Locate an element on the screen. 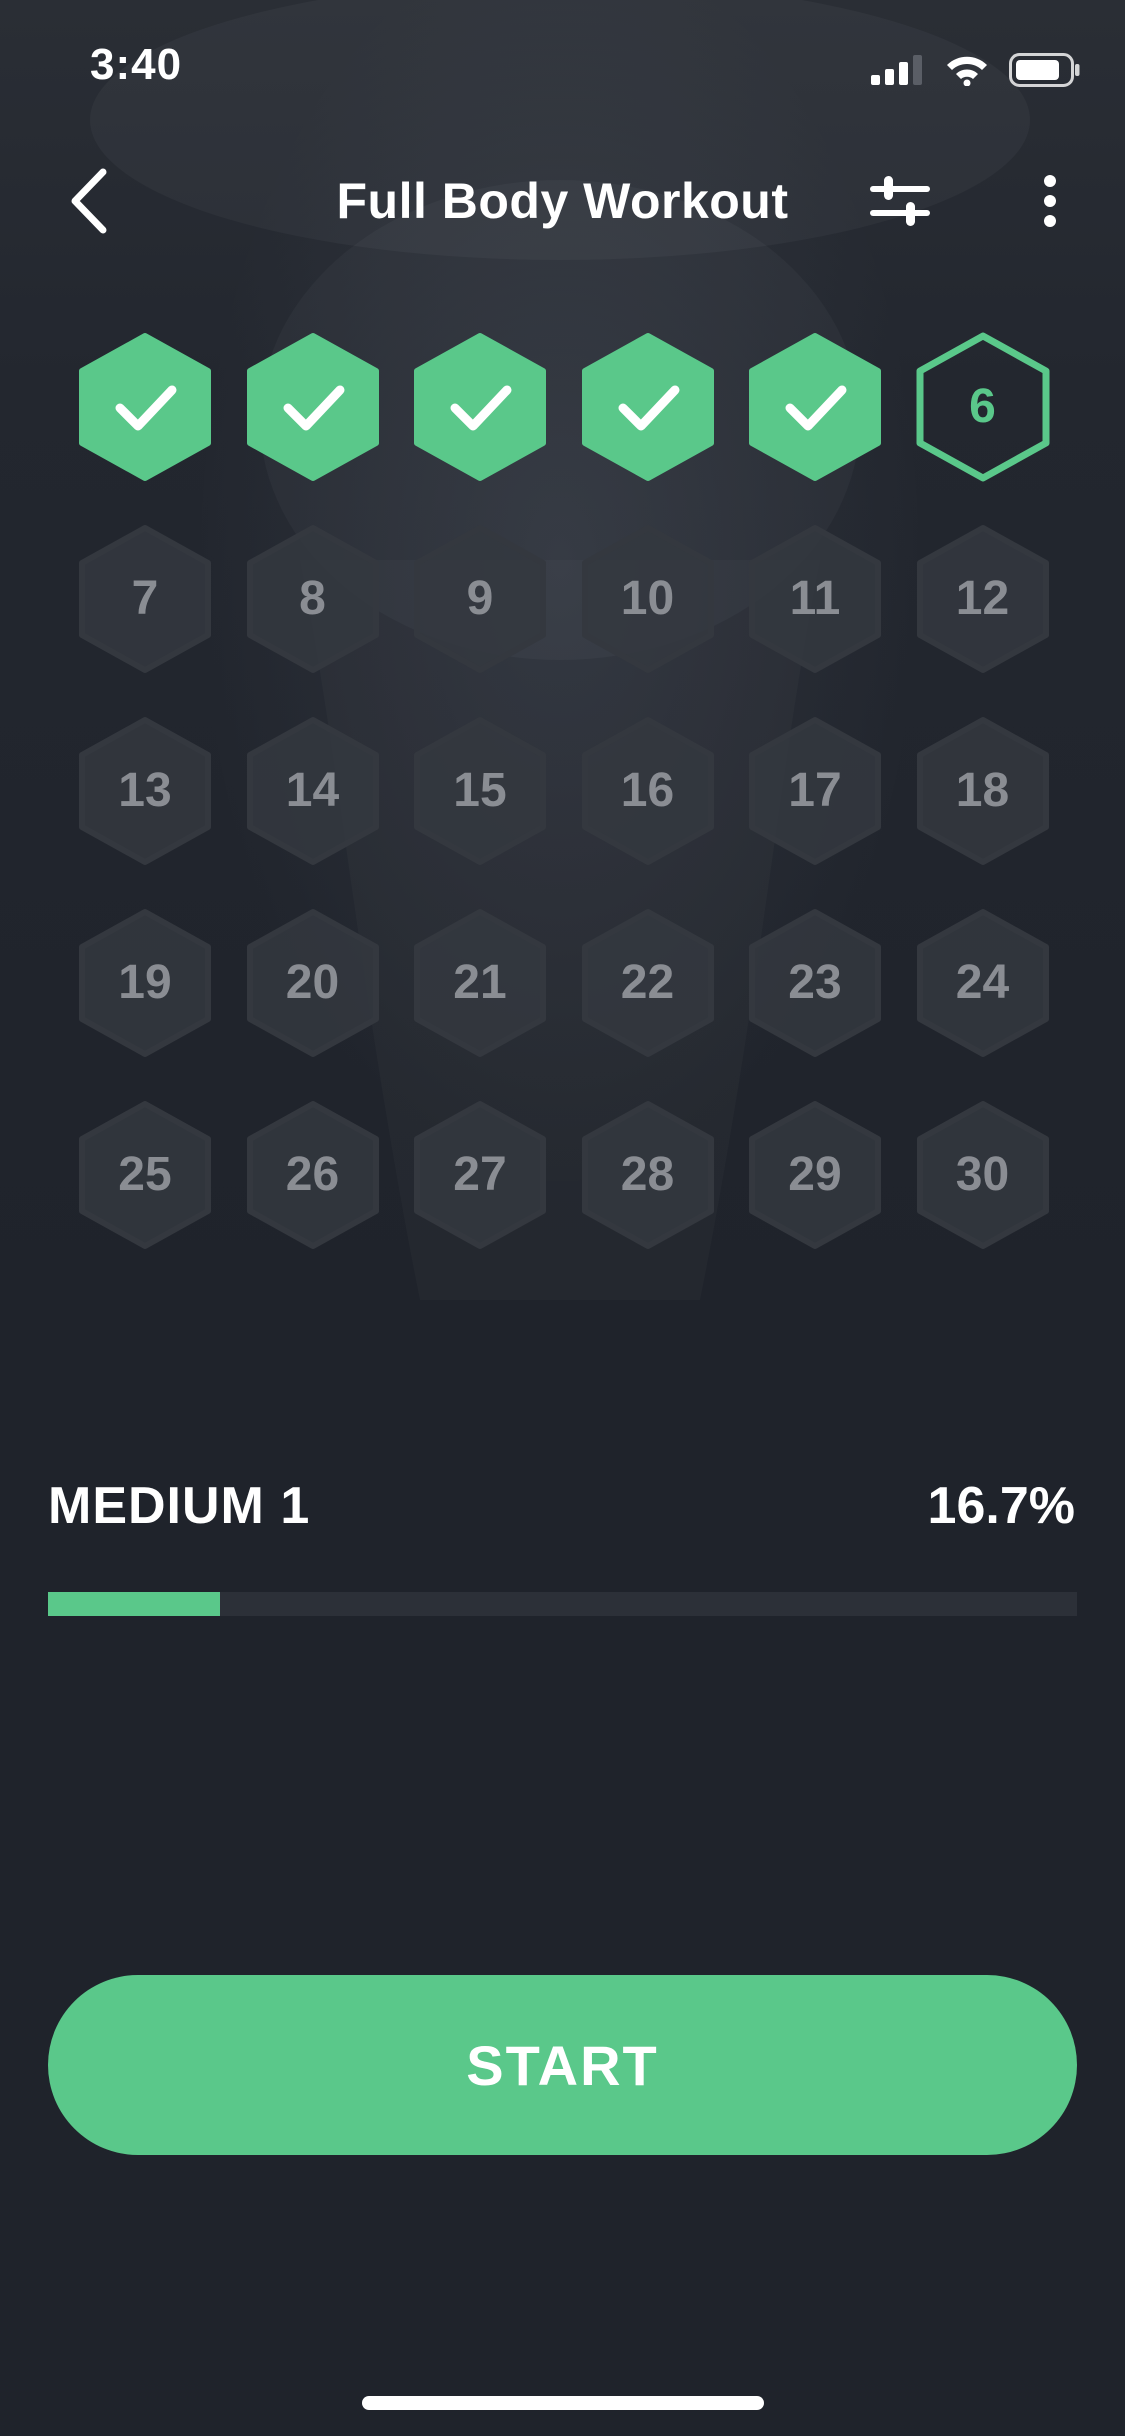 Image resolution: width=1125 pixels, height=2436 pixels. day-number: 18 is located at coordinates (982, 790).